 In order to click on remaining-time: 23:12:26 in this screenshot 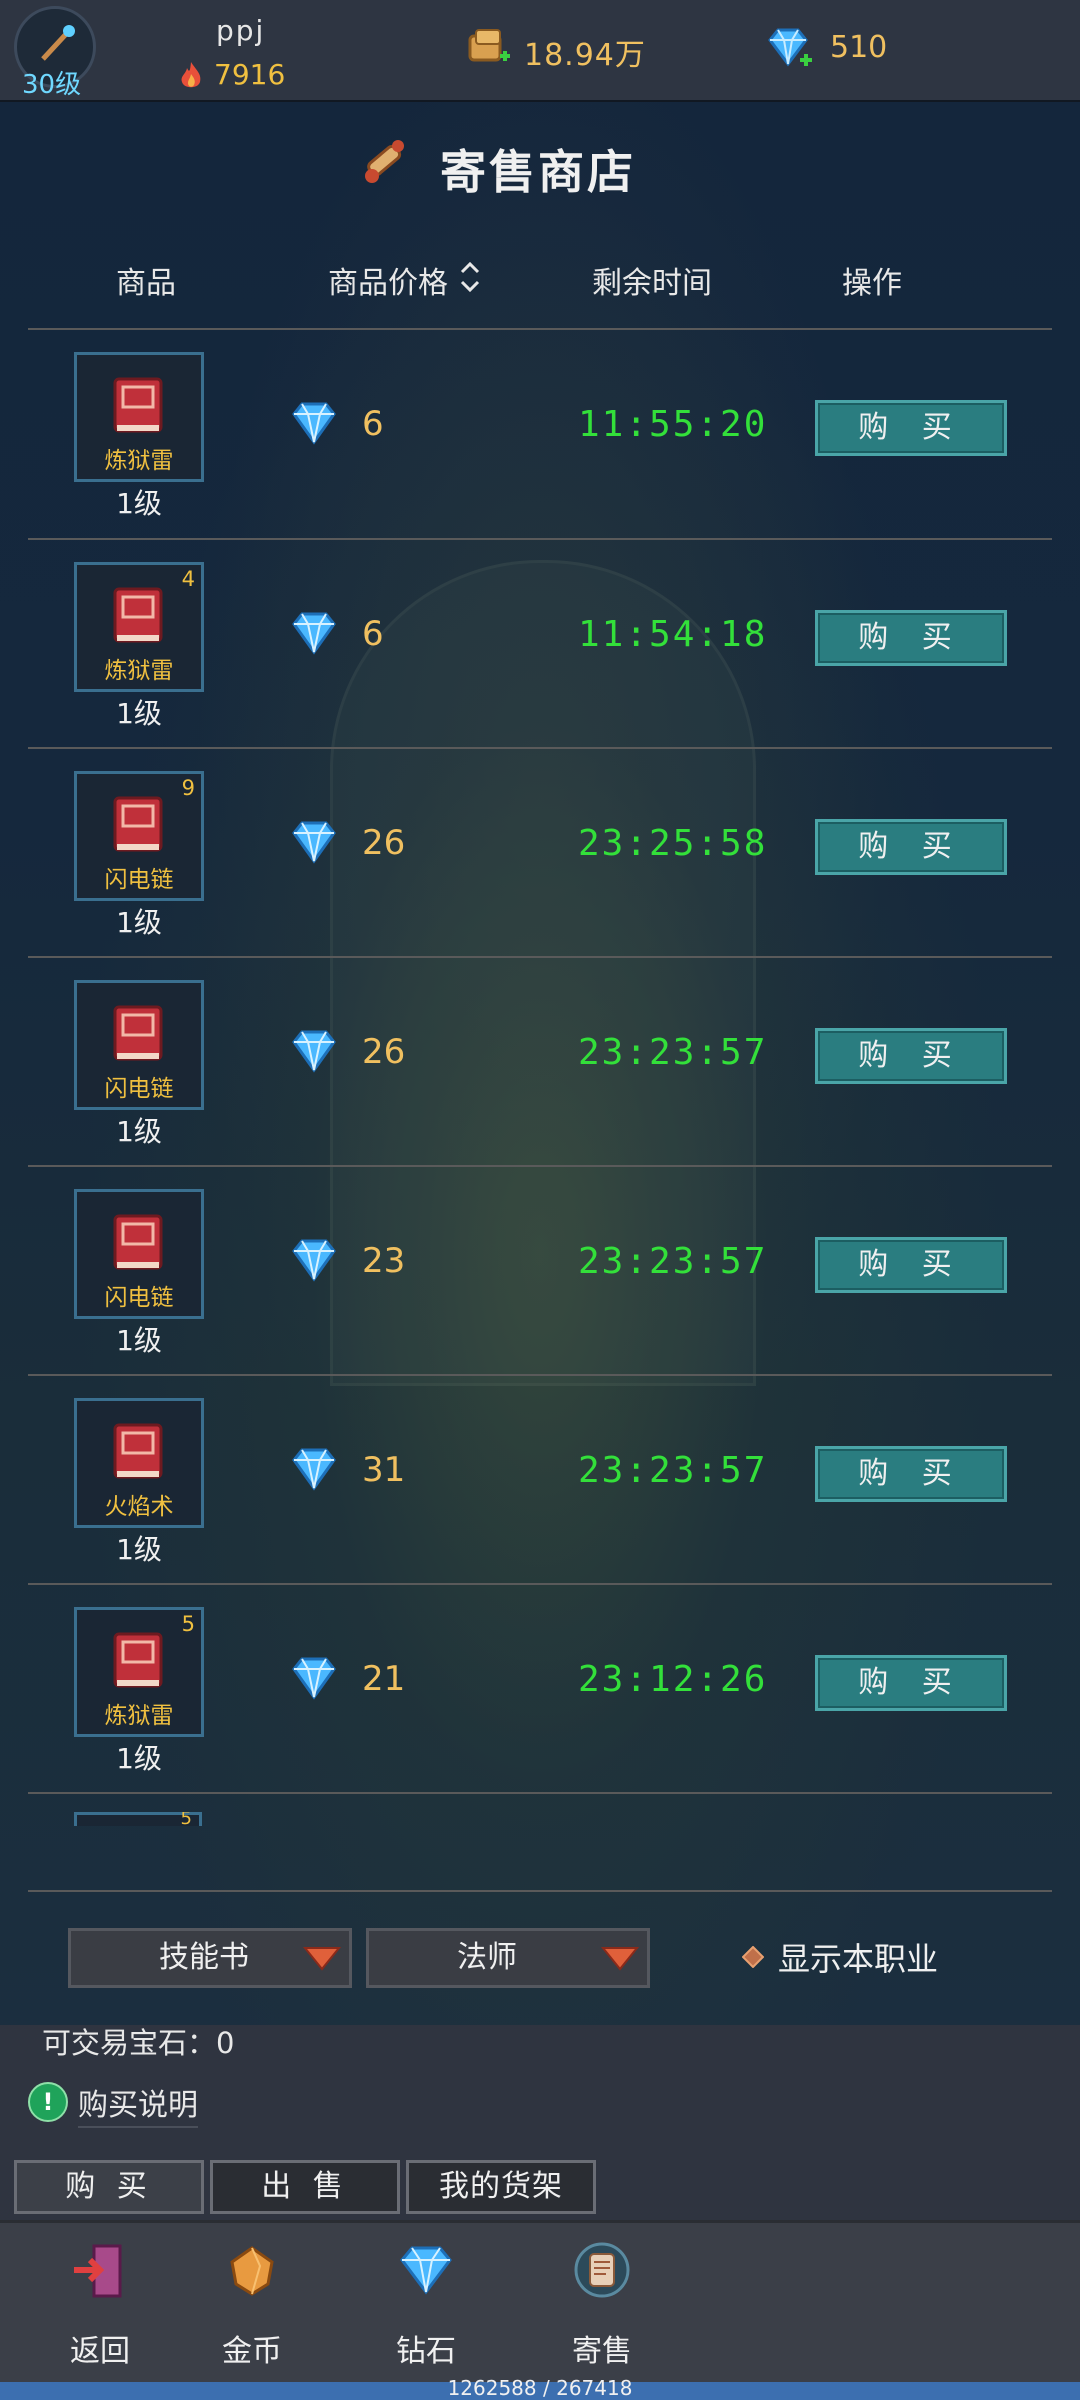, I will do `click(673, 1679)`.